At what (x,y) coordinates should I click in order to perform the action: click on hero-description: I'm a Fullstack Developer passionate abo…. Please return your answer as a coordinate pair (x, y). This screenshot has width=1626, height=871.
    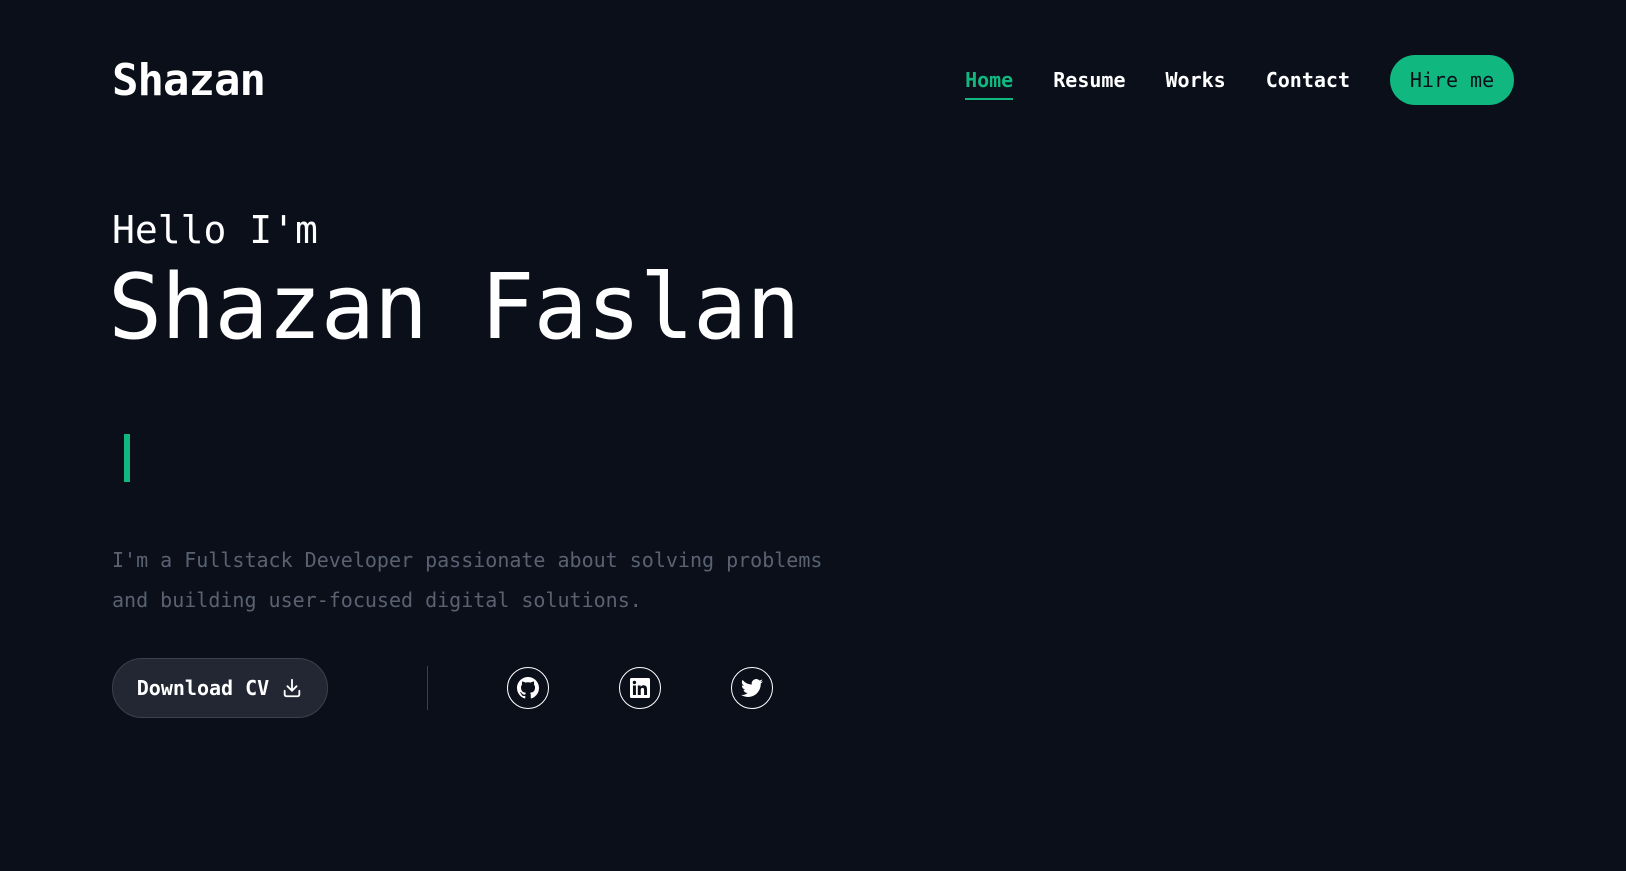
    Looking at the image, I should click on (467, 580).